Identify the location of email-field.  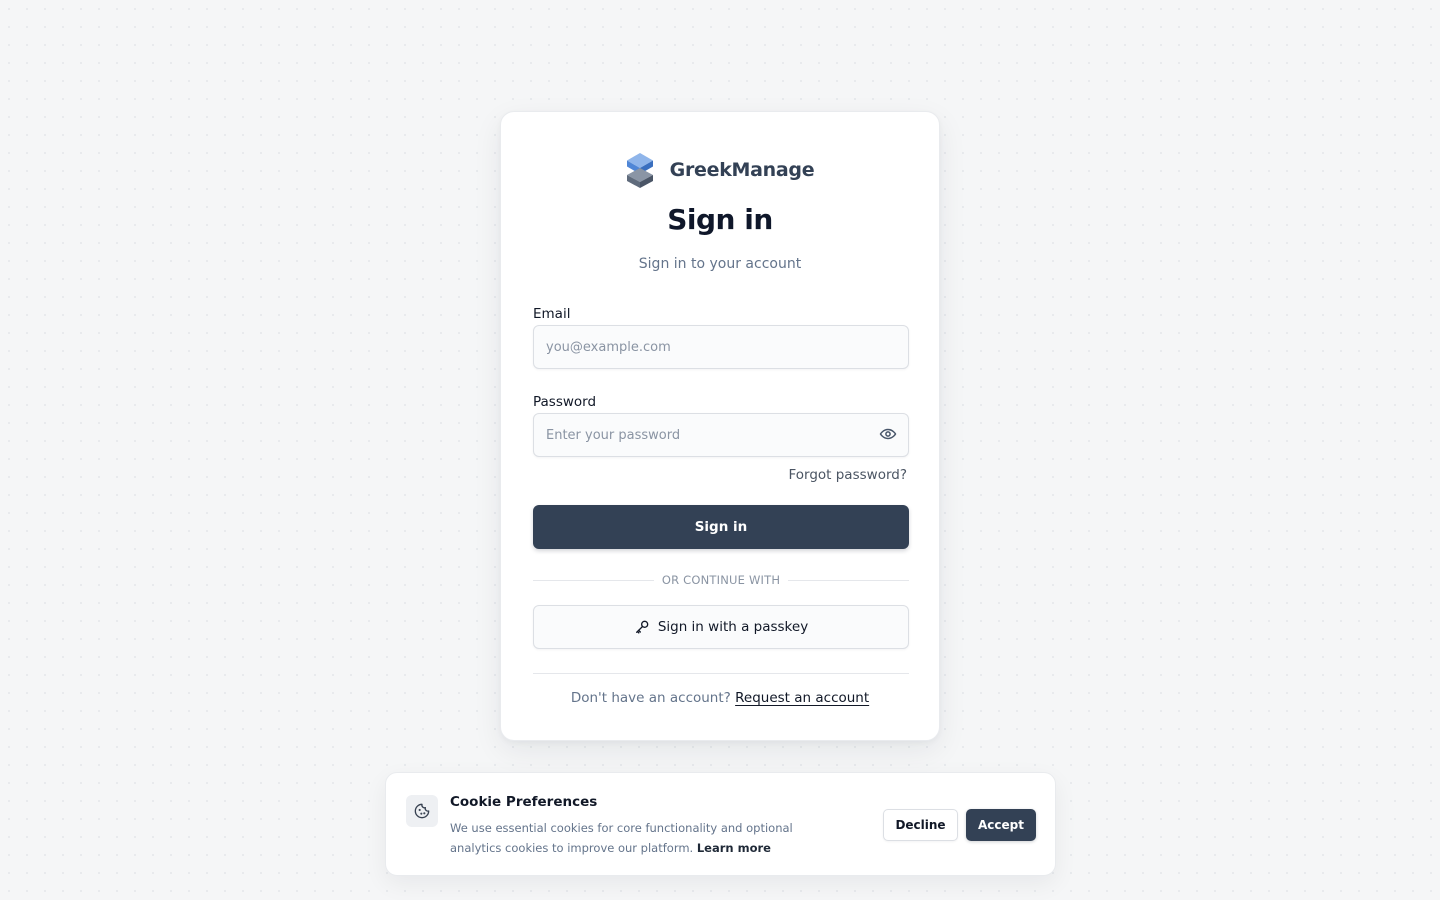
(721, 347).